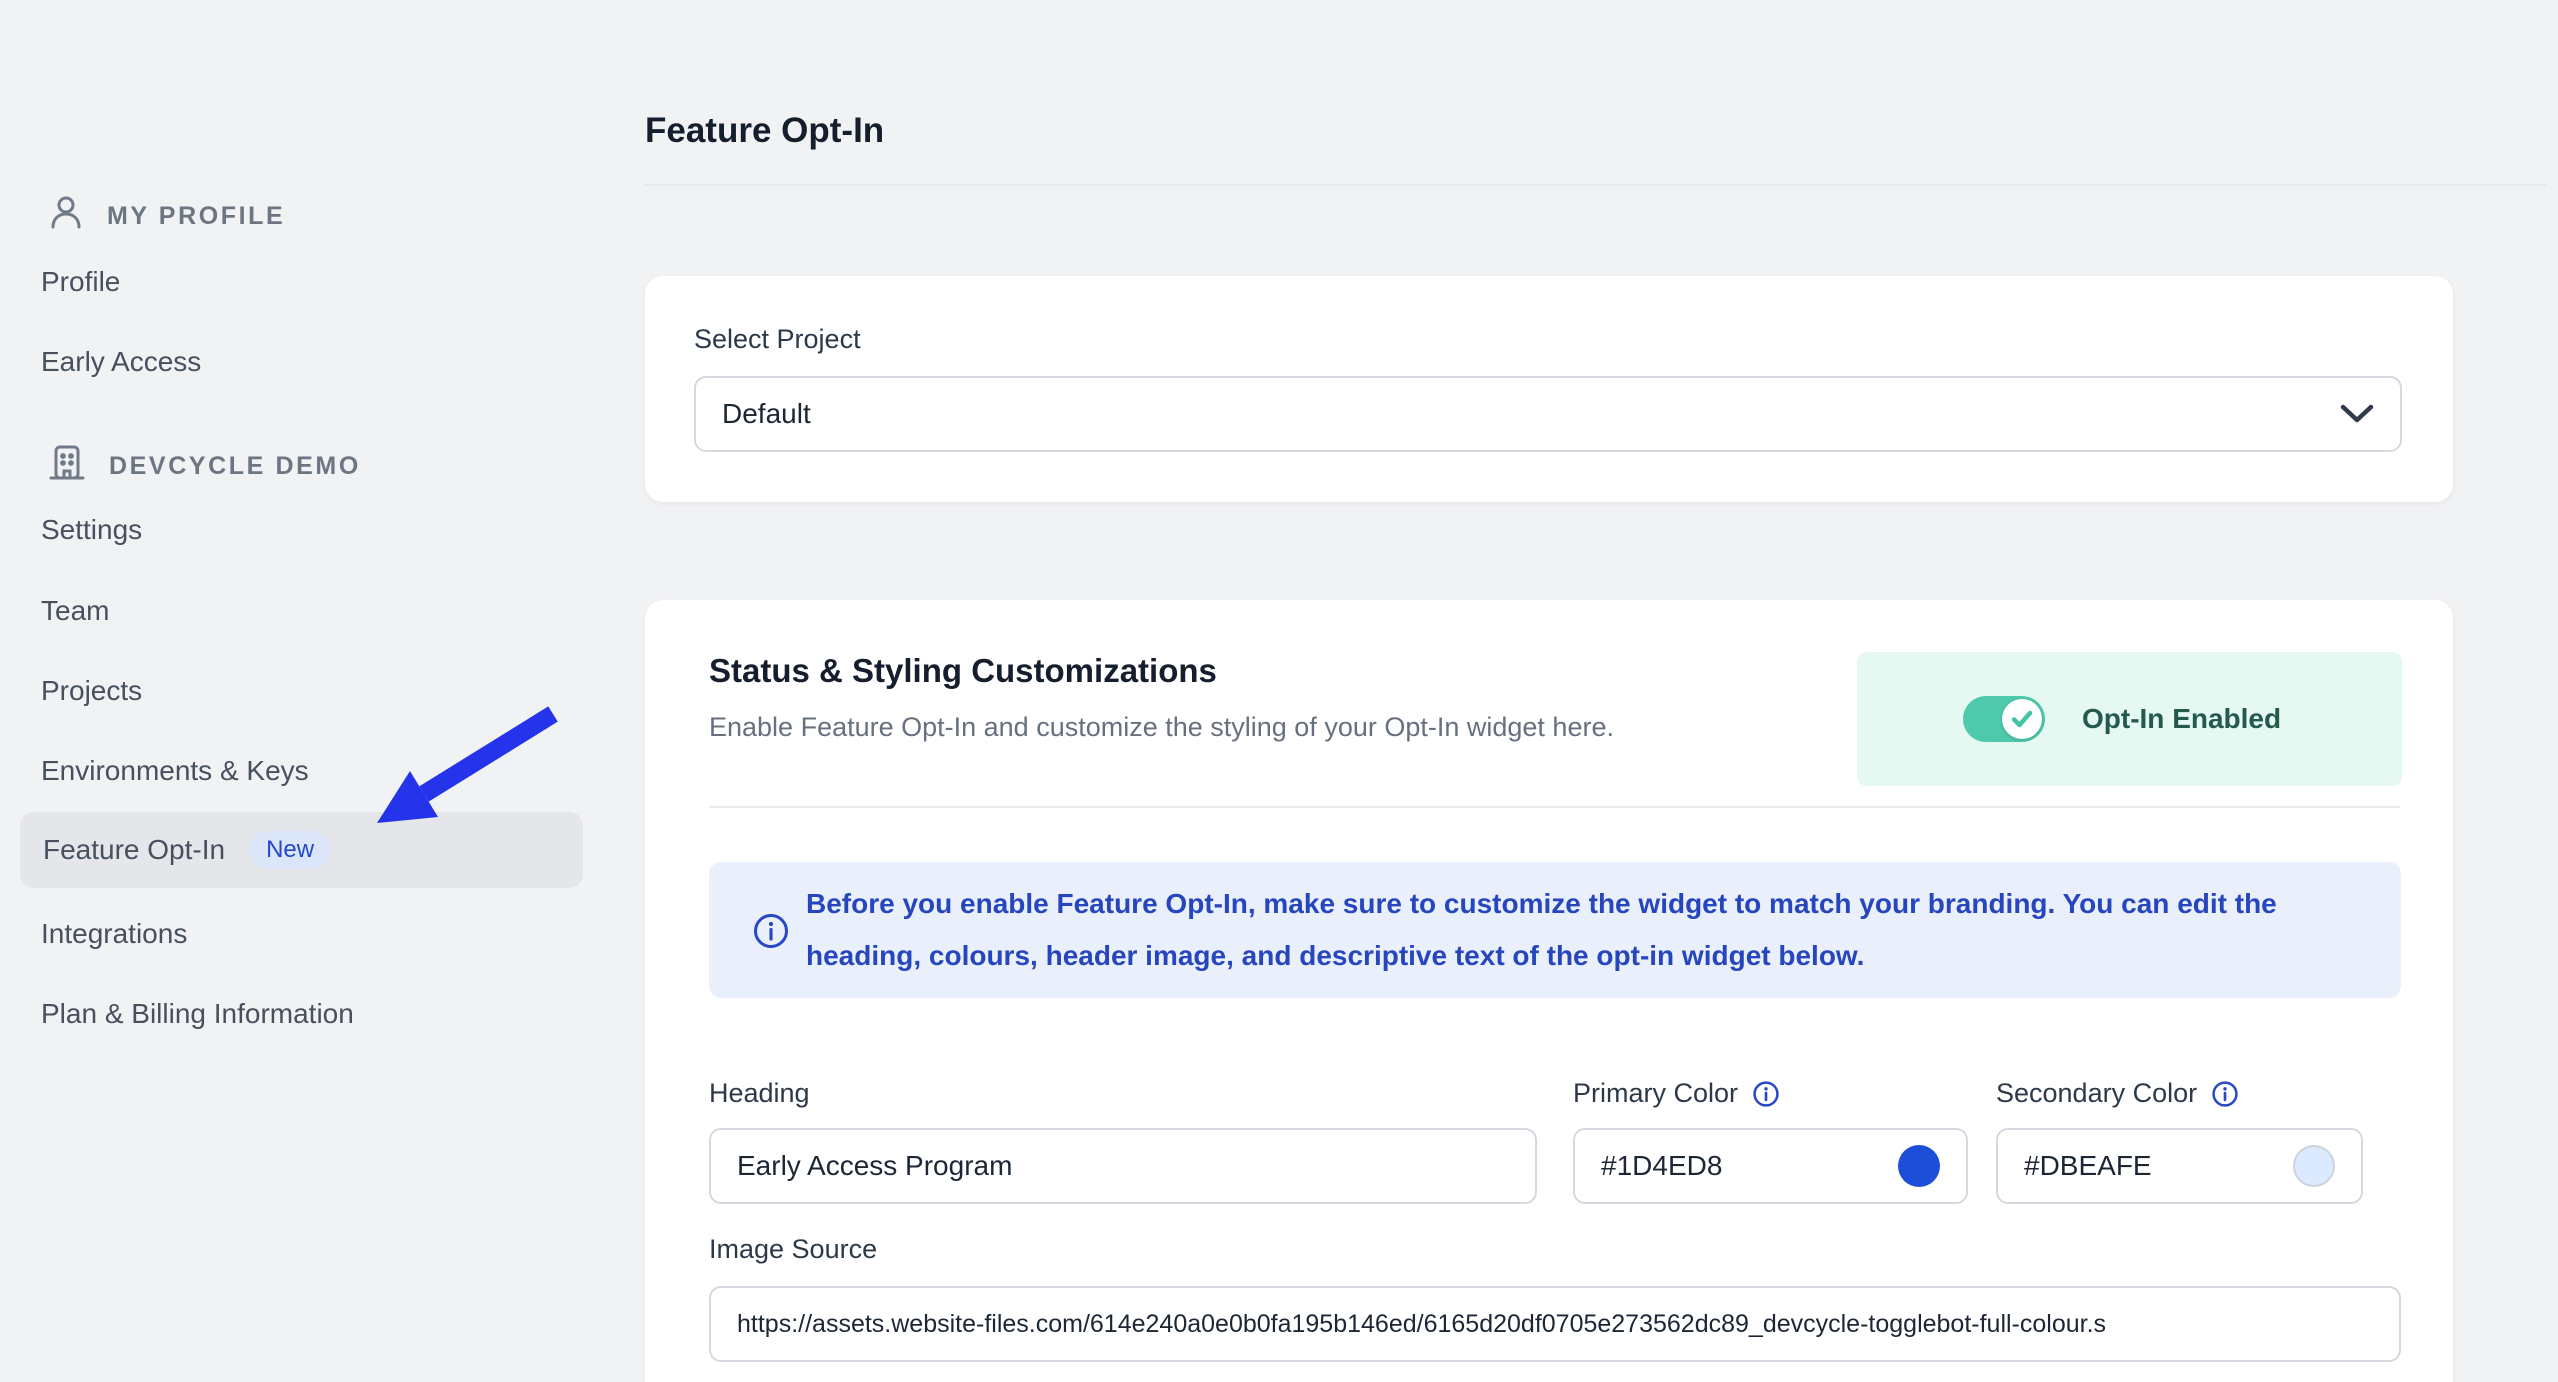 This screenshot has height=1382, width=2558. I want to click on heading-input: Early Access Program, so click(1123, 1166).